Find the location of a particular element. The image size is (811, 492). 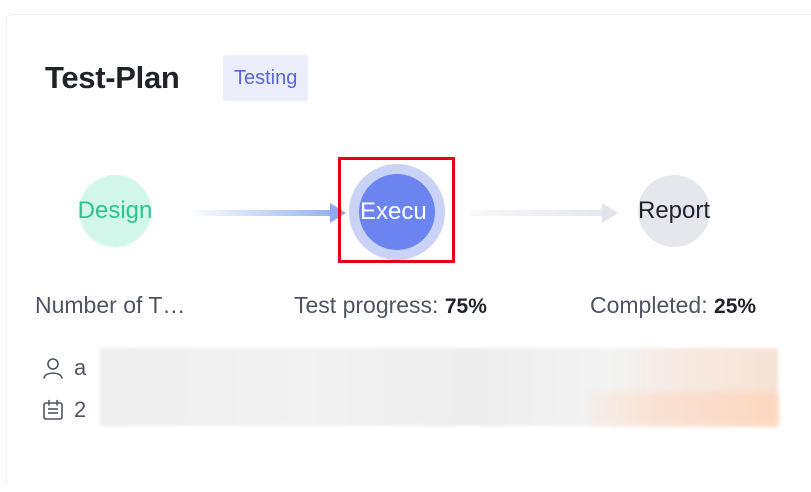

stage-report-node: Report is located at coordinates (674, 211).